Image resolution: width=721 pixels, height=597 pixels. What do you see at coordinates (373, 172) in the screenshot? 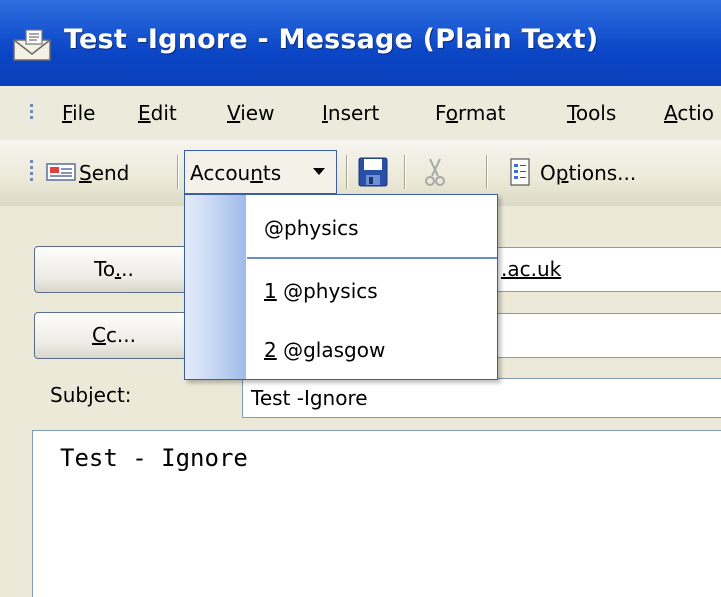
I see `save-icon` at bounding box center [373, 172].